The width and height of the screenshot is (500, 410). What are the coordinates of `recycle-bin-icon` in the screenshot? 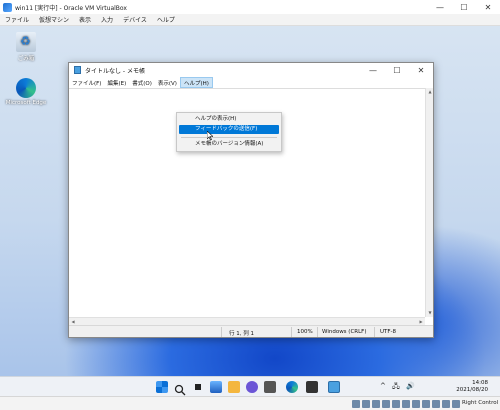 It's located at (26, 42).